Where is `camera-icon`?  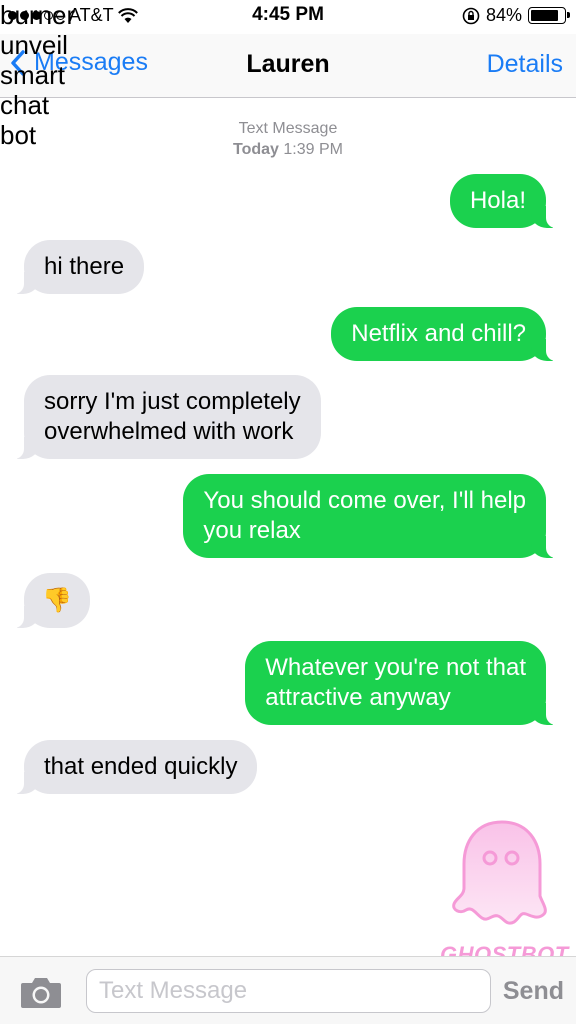
camera-icon is located at coordinates (41, 992).